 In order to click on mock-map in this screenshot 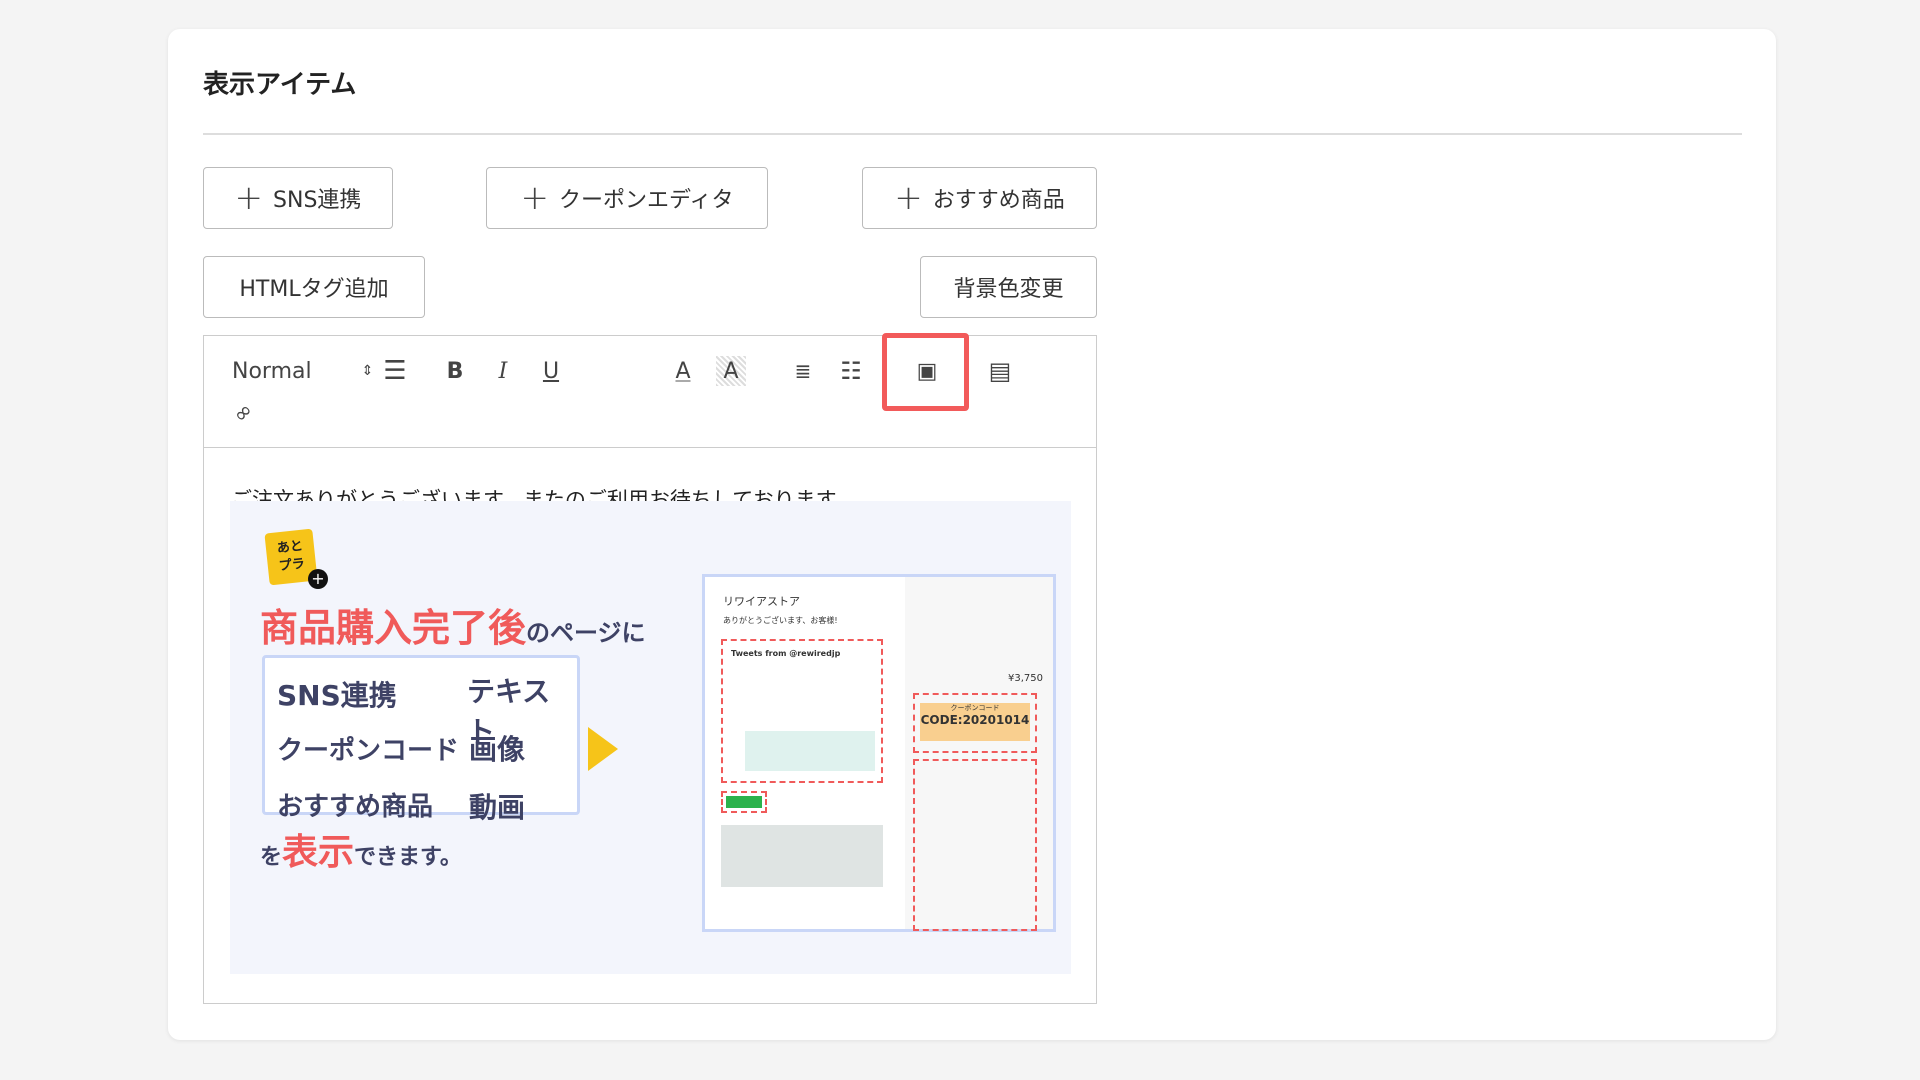, I will do `click(802, 856)`.